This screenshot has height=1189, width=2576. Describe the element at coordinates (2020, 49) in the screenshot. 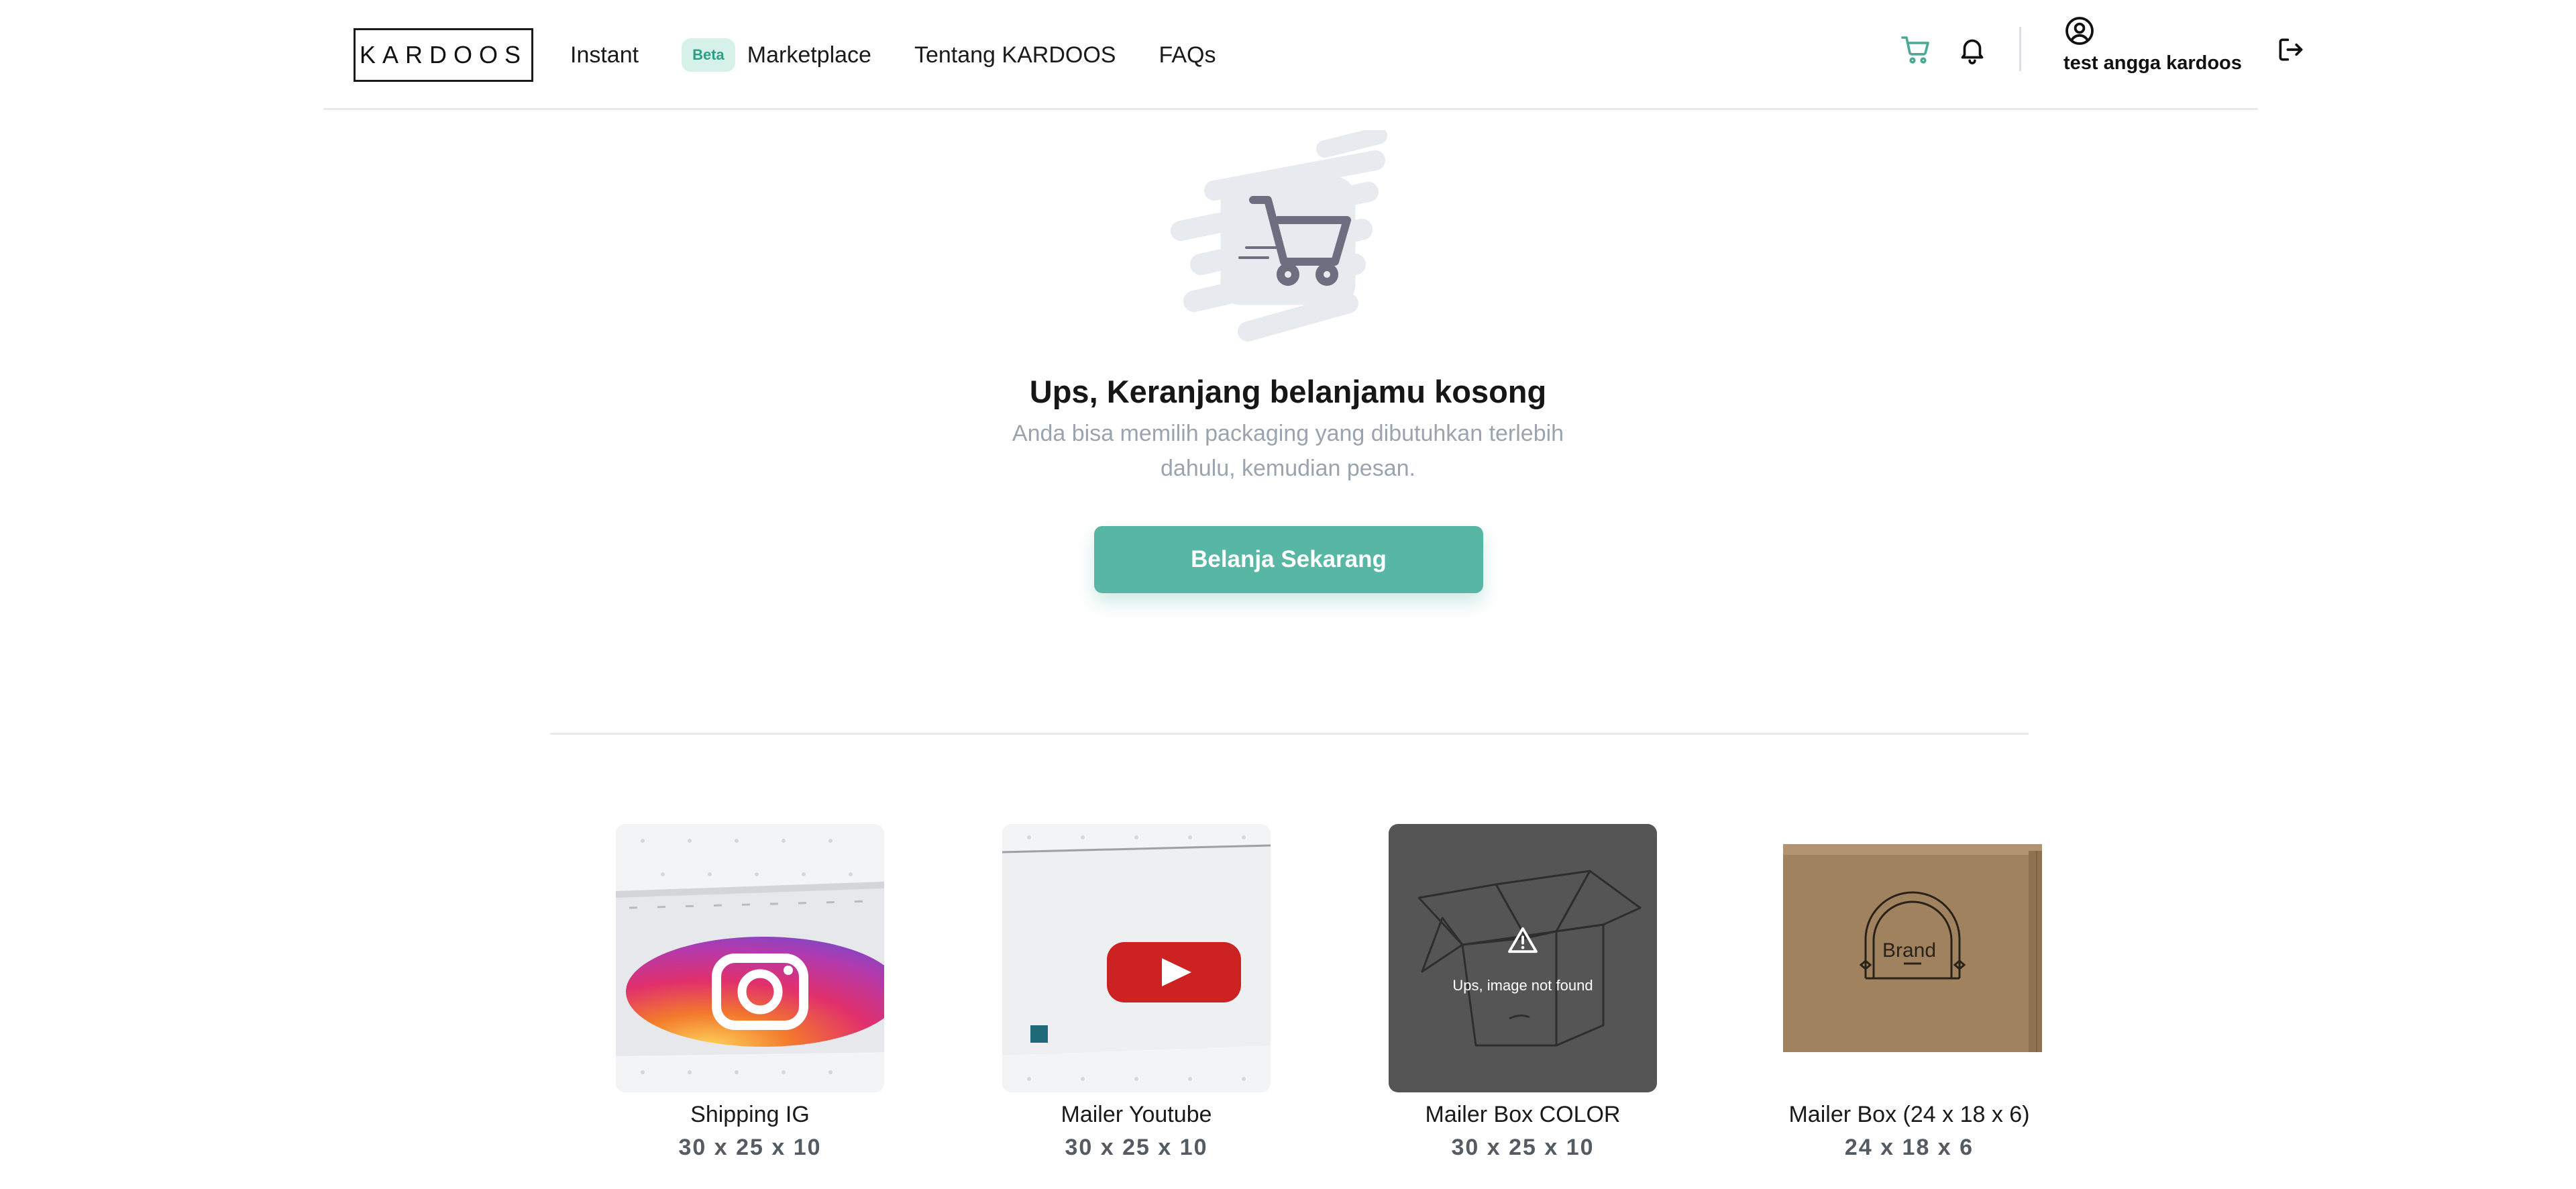

I see `header-separator` at that location.